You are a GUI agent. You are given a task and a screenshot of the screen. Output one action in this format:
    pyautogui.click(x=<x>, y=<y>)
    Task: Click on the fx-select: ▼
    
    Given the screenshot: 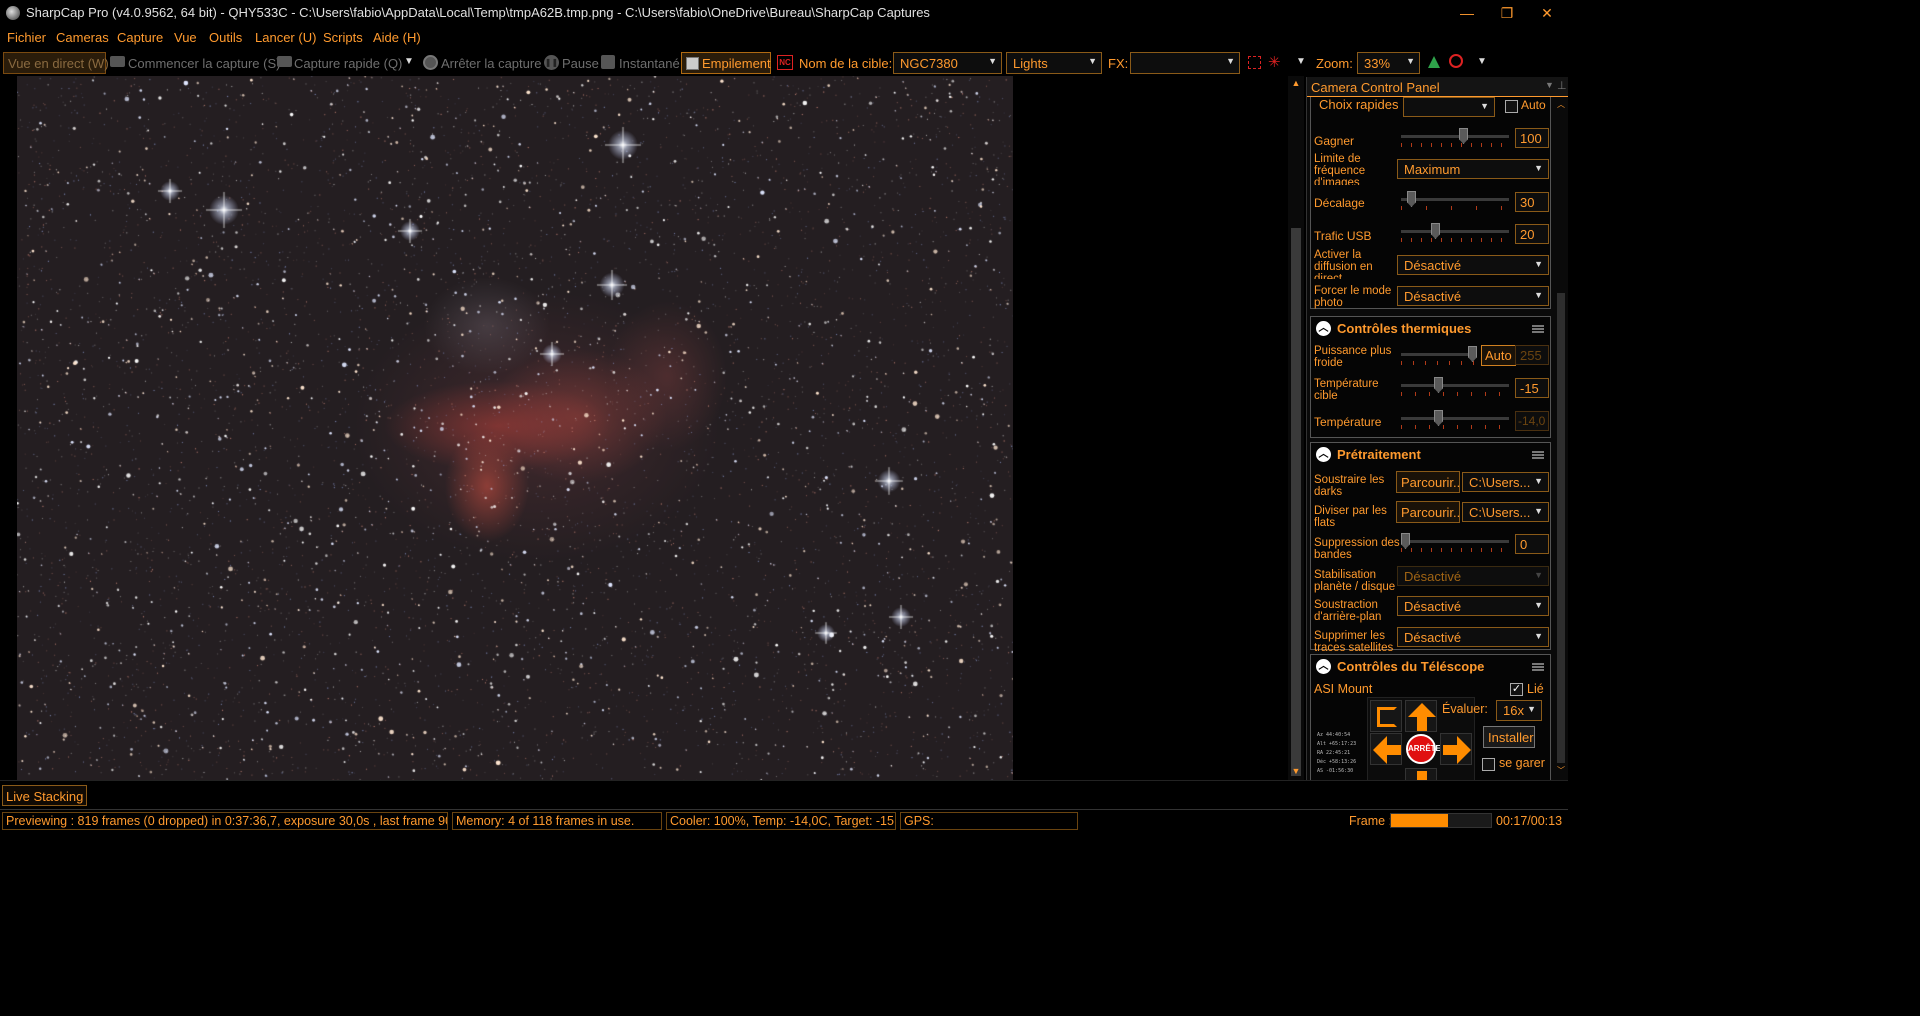 What is the action you would take?
    pyautogui.click(x=1185, y=63)
    